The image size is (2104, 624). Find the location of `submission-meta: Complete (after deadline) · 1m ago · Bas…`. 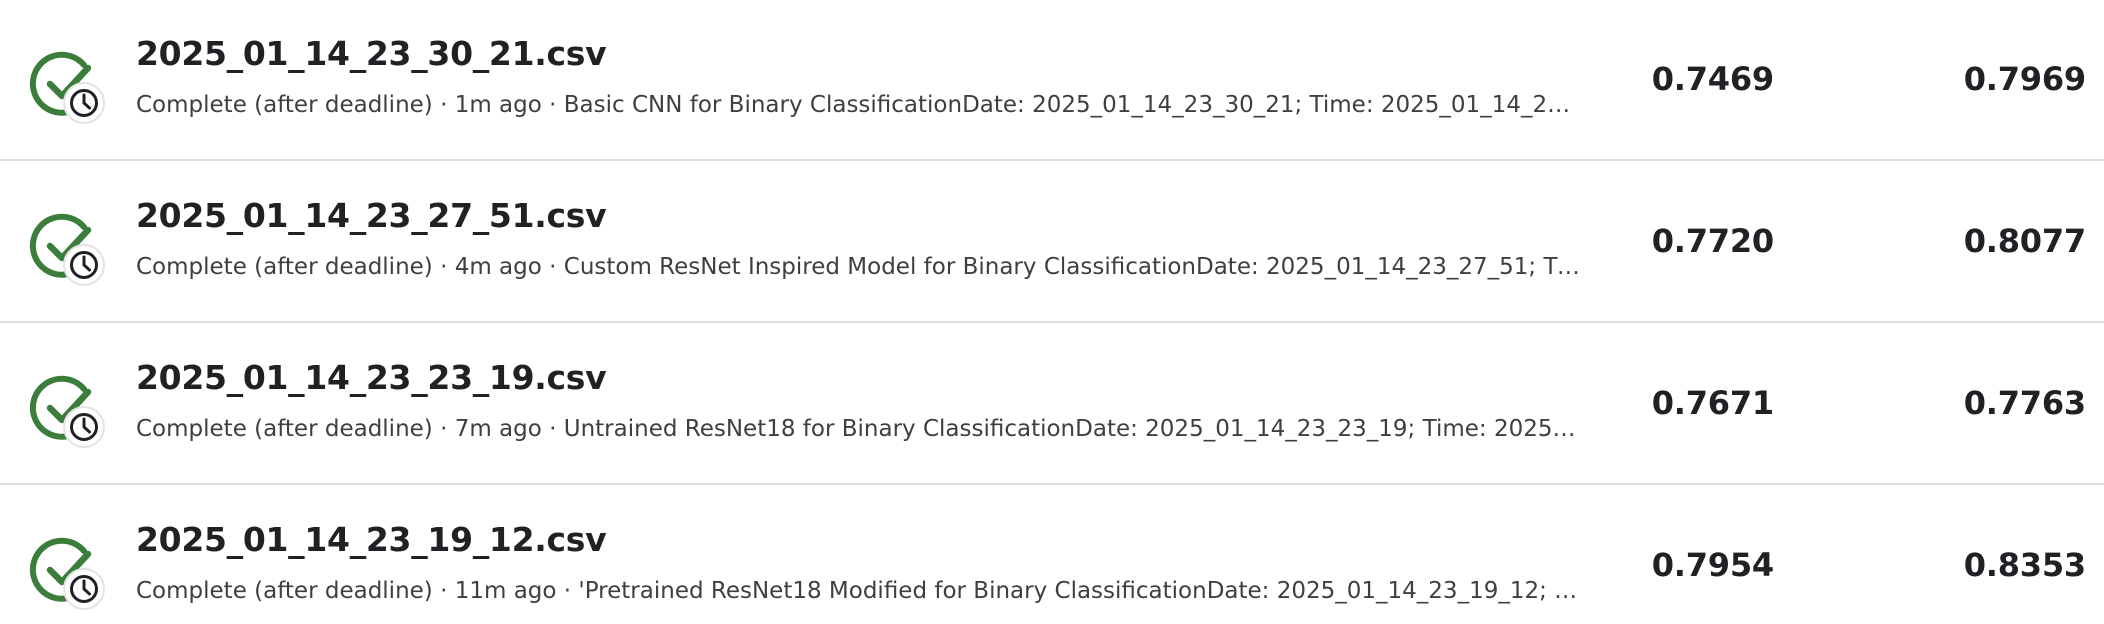

submission-meta: Complete (after deadline) · 1m ago · Bas… is located at coordinates (859, 105).